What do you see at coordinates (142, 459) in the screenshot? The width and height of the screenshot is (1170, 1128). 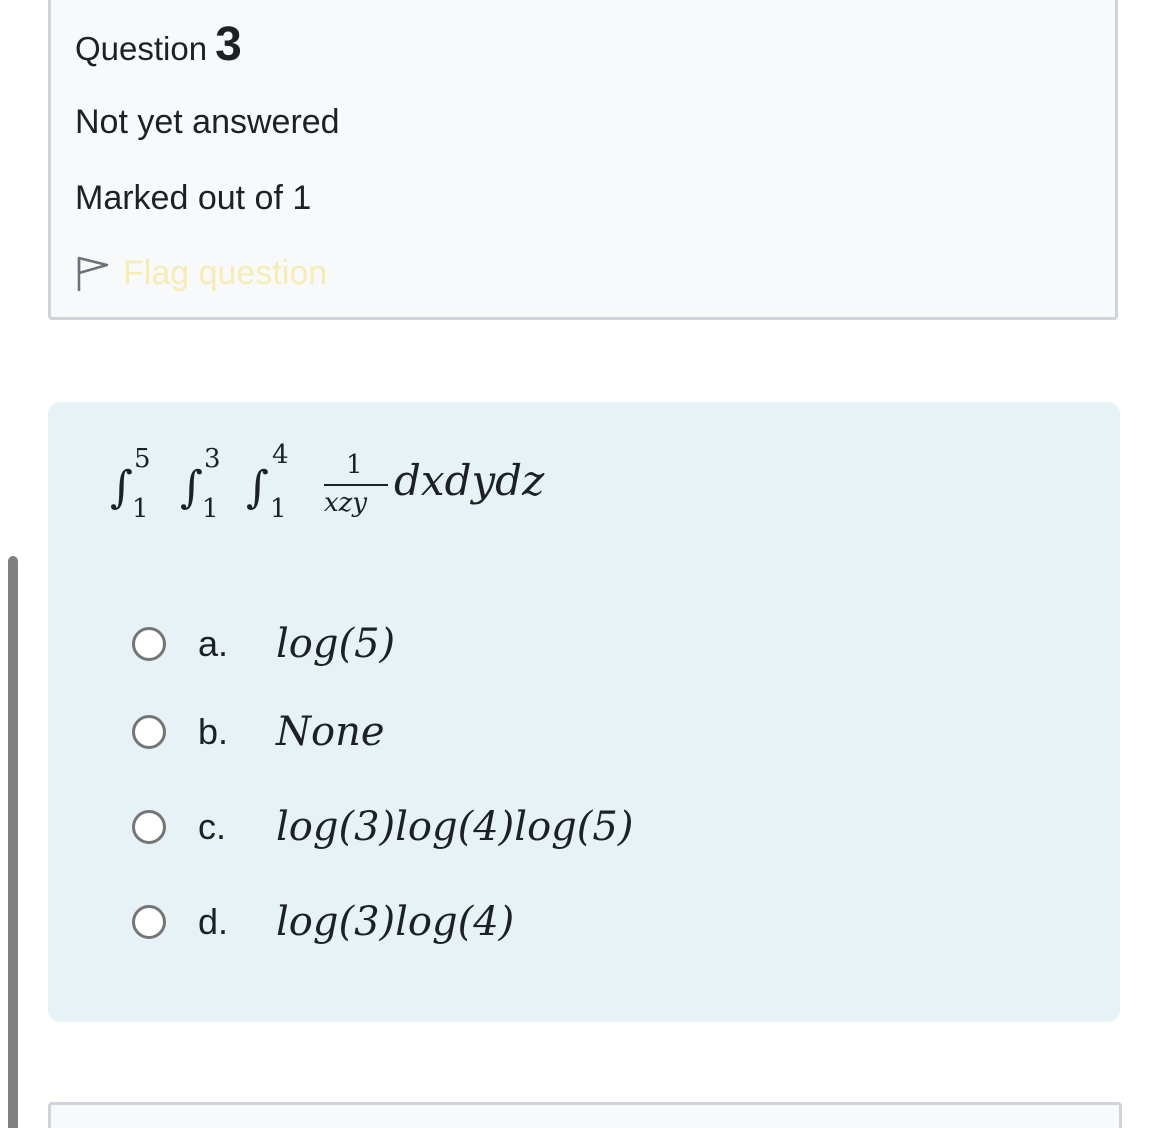 I see `integral-1-upper: 5` at bounding box center [142, 459].